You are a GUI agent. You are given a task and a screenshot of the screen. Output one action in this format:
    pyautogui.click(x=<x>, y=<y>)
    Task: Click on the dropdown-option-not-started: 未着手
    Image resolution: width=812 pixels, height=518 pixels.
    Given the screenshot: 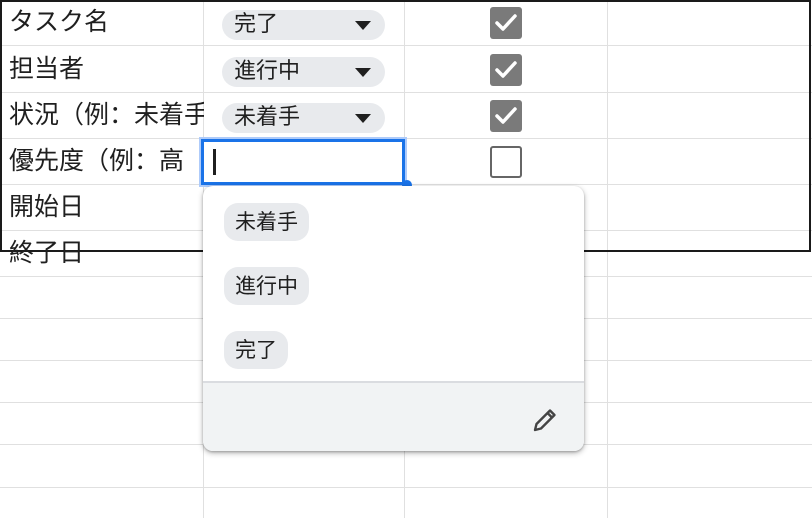 What is the action you would take?
    pyautogui.click(x=266, y=222)
    